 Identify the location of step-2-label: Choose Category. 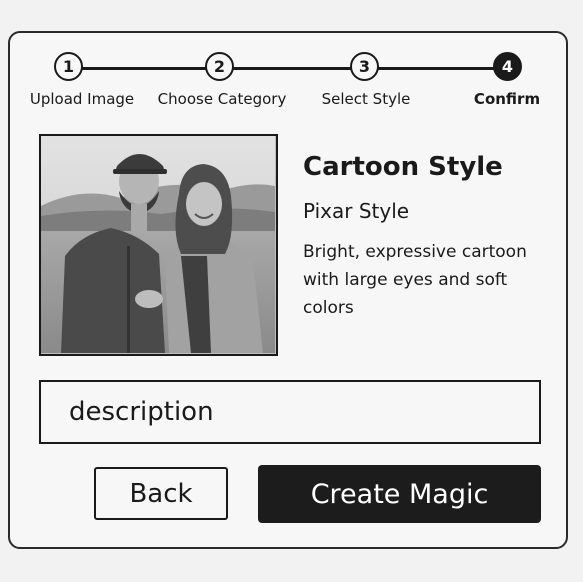
(222, 99).